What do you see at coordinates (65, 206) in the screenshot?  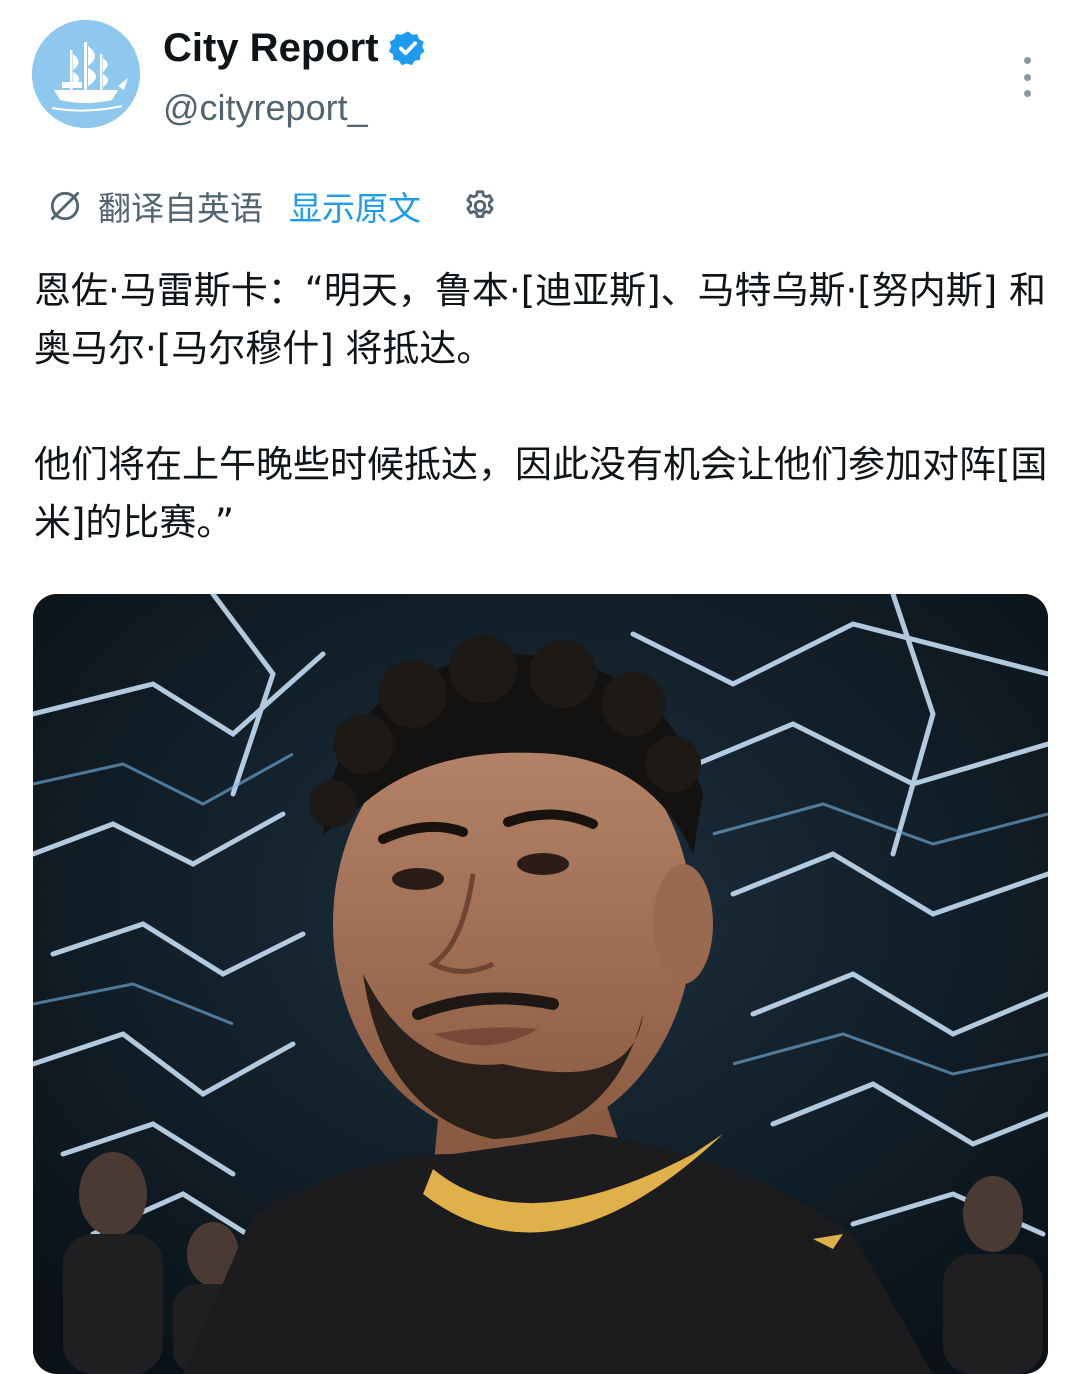 I see `globe-off-icon` at bounding box center [65, 206].